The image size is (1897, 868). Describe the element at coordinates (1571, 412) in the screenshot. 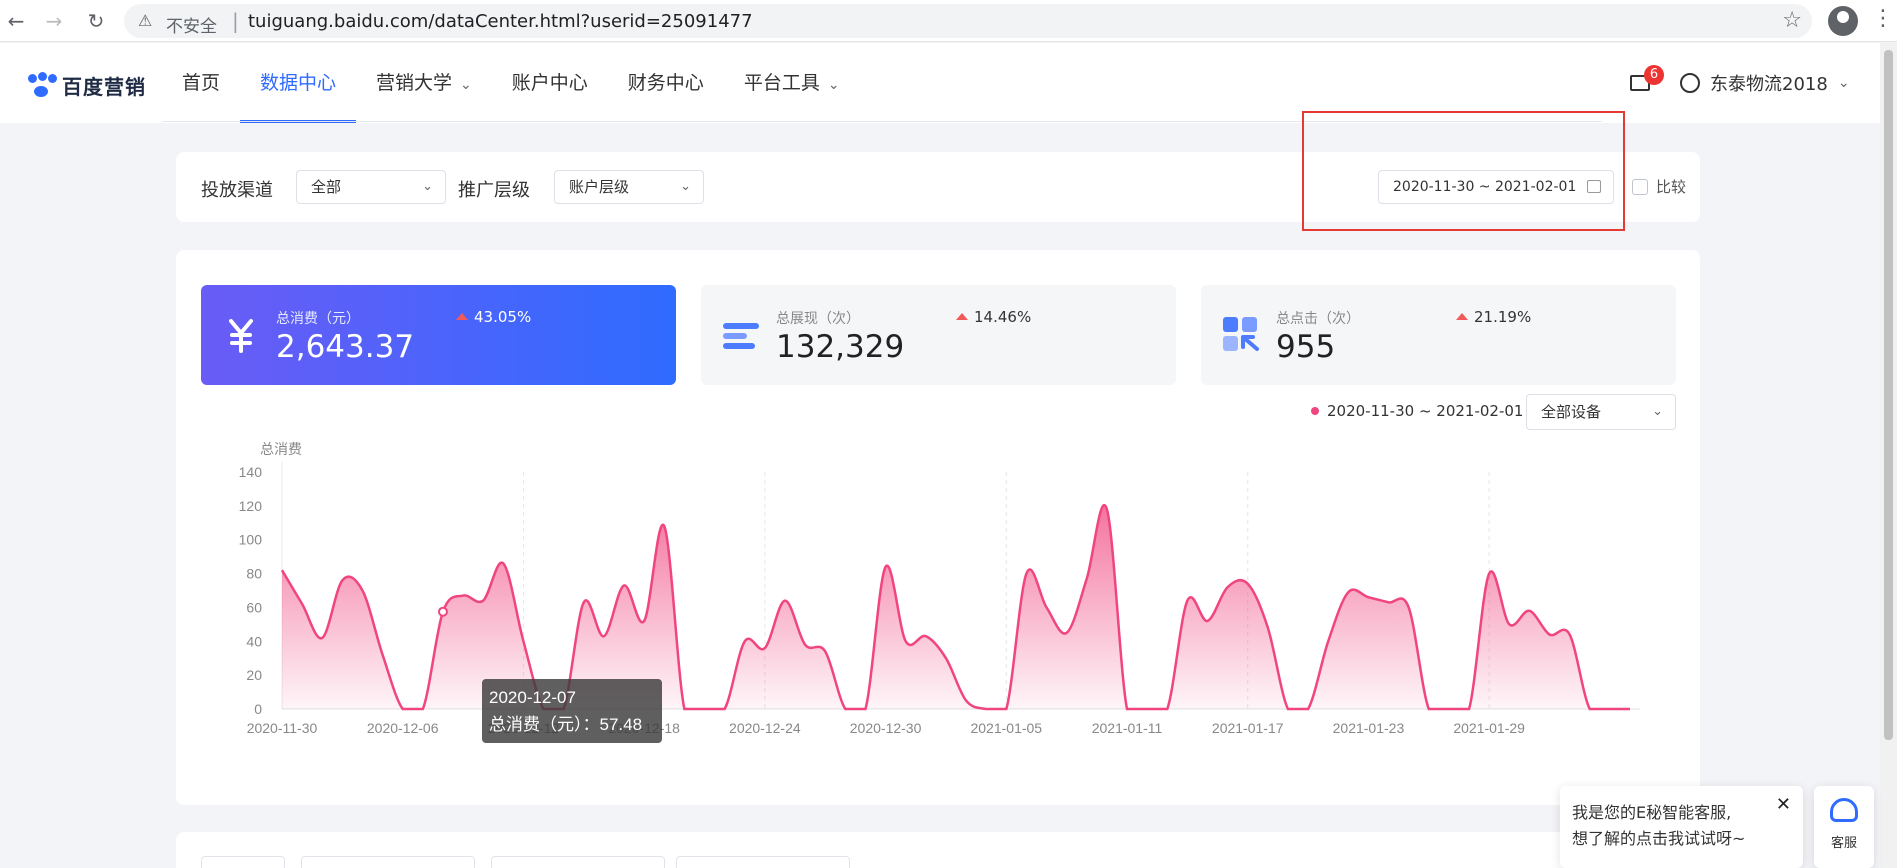

I see `device-select-value: 全部设备` at that location.